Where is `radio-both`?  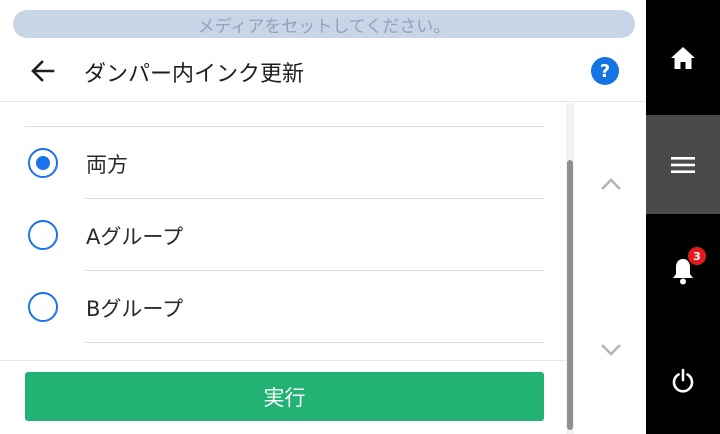
radio-both is located at coordinates (43, 163).